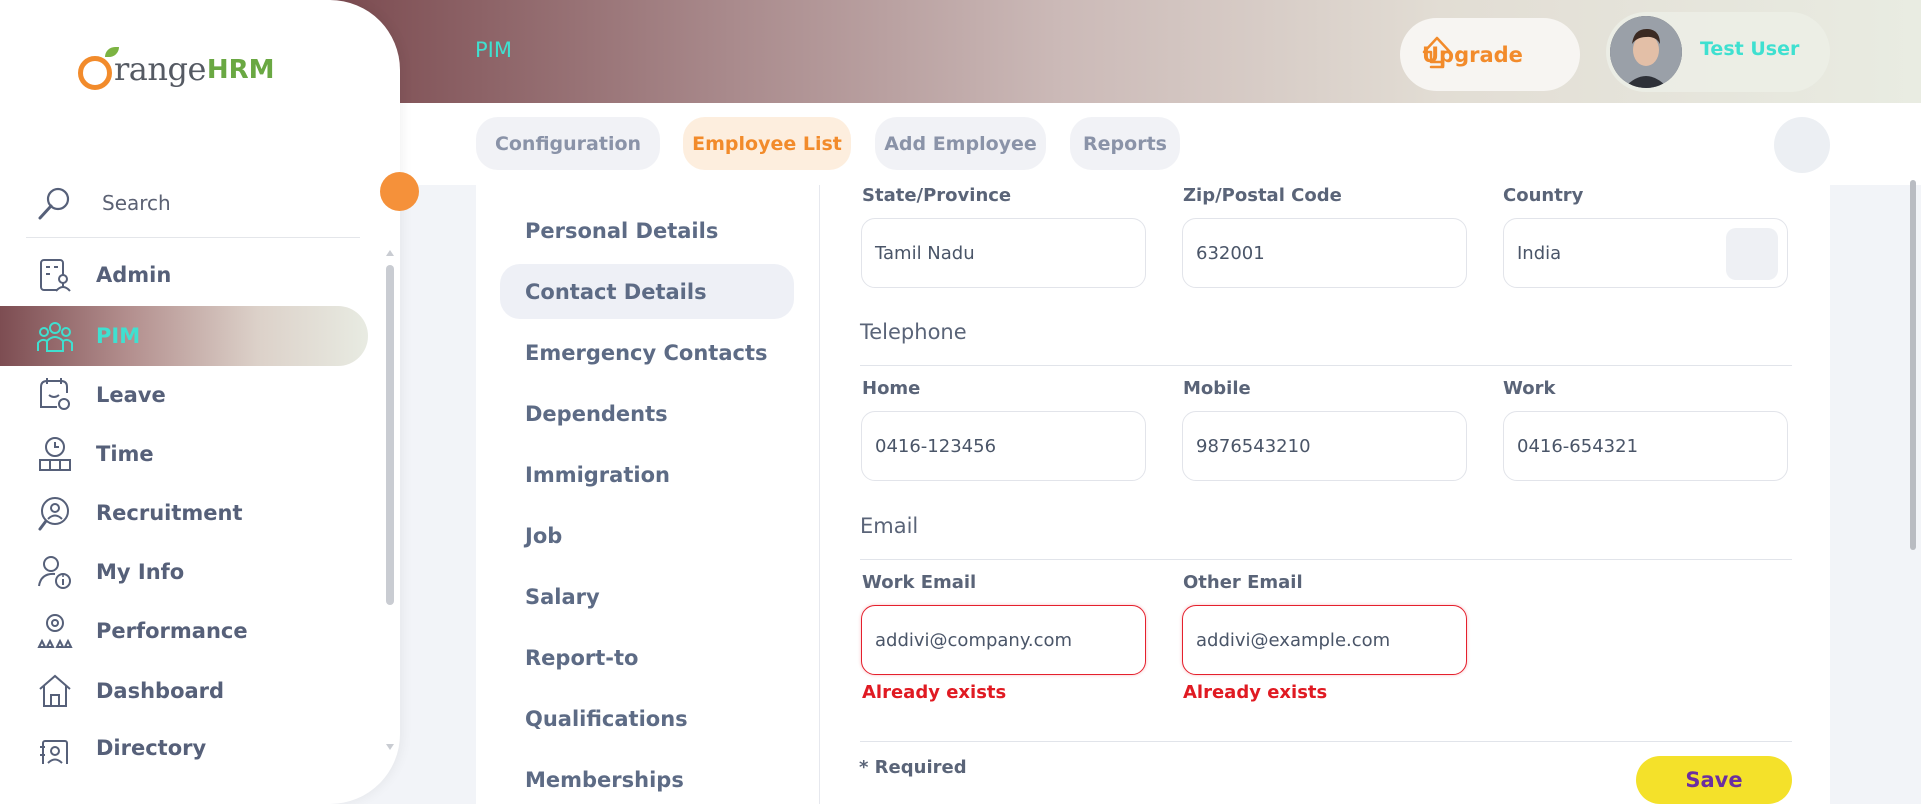  What do you see at coordinates (176, 68) in the screenshot?
I see `orangehrm-logo: range HRM` at bounding box center [176, 68].